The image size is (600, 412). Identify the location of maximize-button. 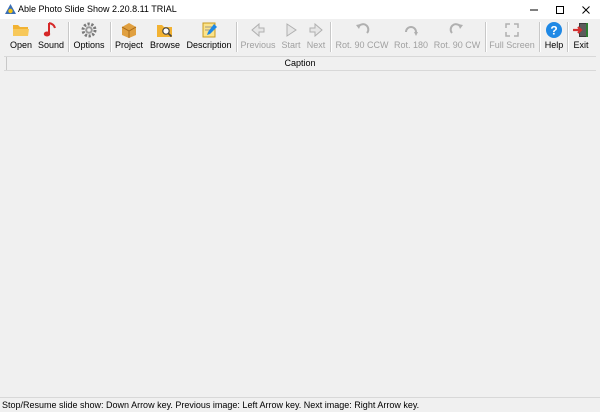
(560, 9).